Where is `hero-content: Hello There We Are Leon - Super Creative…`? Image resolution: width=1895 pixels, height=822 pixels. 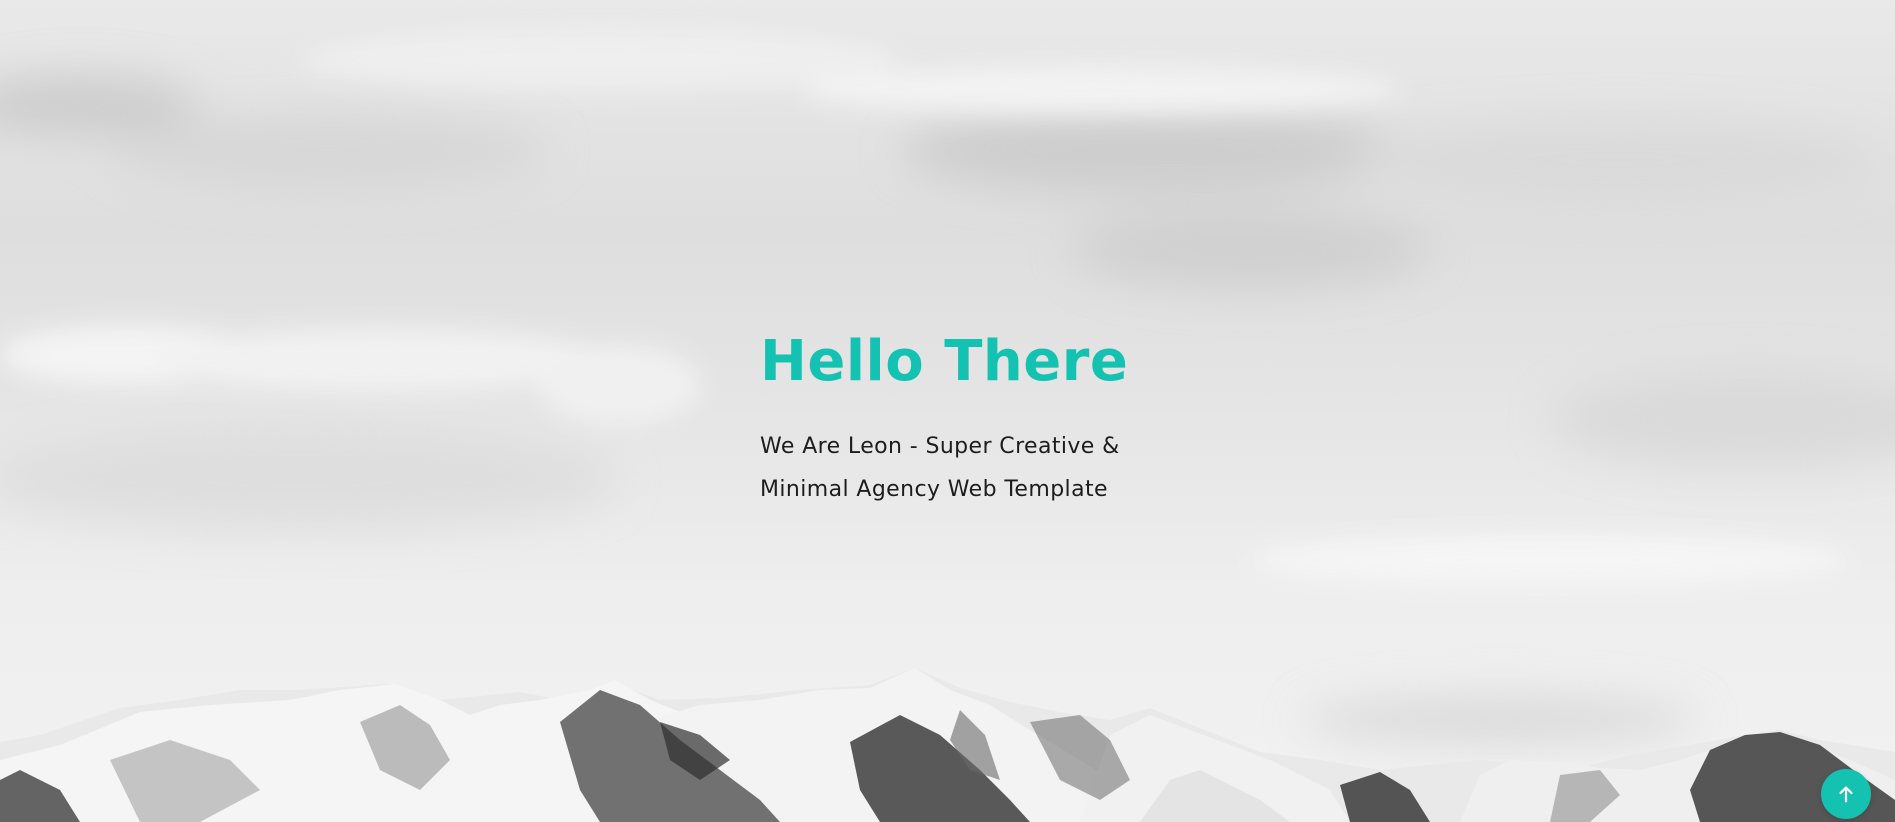 hero-content: Hello There We Are Leon - Super Creative… is located at coordinates (1020, 418).